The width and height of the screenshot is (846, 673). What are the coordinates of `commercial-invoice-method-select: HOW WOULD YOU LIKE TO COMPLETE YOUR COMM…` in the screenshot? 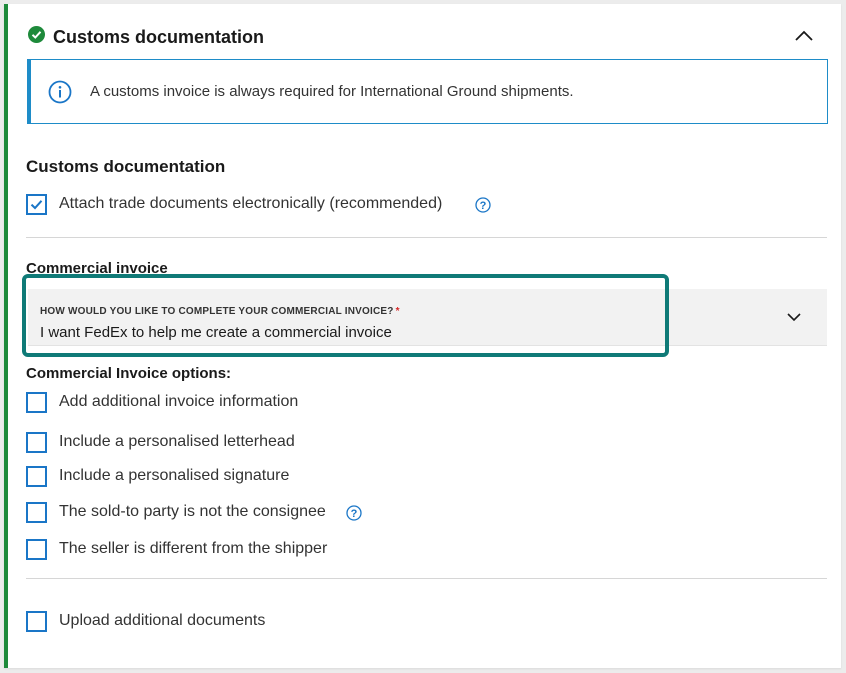 It's located at (427, 317).